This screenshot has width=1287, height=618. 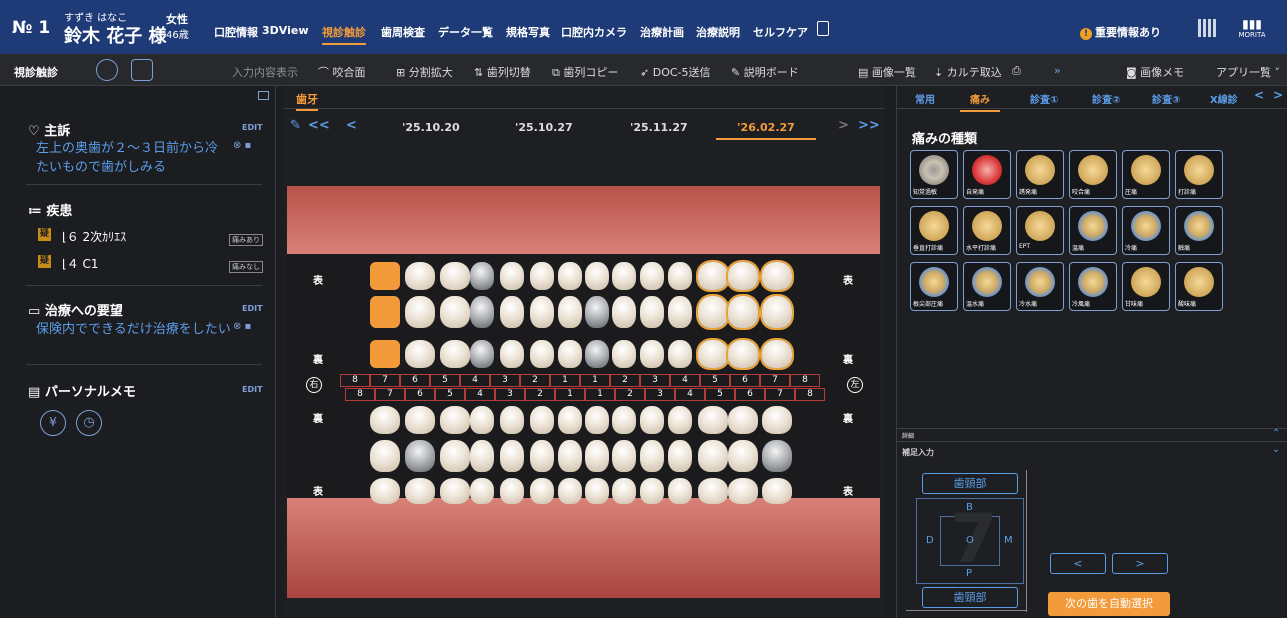 What do you see at coordinates (594, 32) in the screenshot?
I see `tab-intraoral-camera: 口腔内カメラ` at bounding box center [594, 32].